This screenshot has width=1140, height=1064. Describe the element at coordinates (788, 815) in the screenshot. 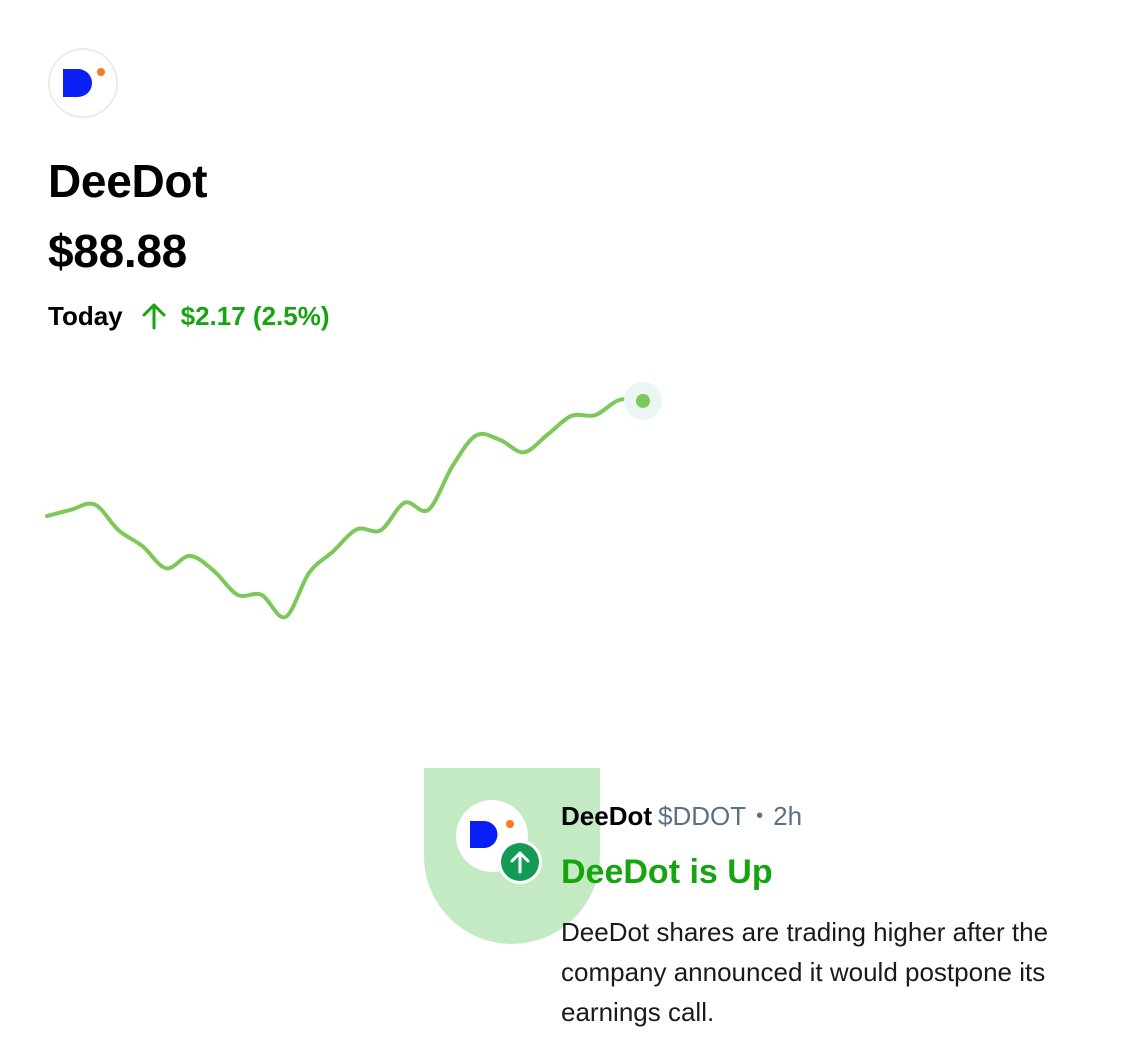

I see `notification-time: 2h` at that location.